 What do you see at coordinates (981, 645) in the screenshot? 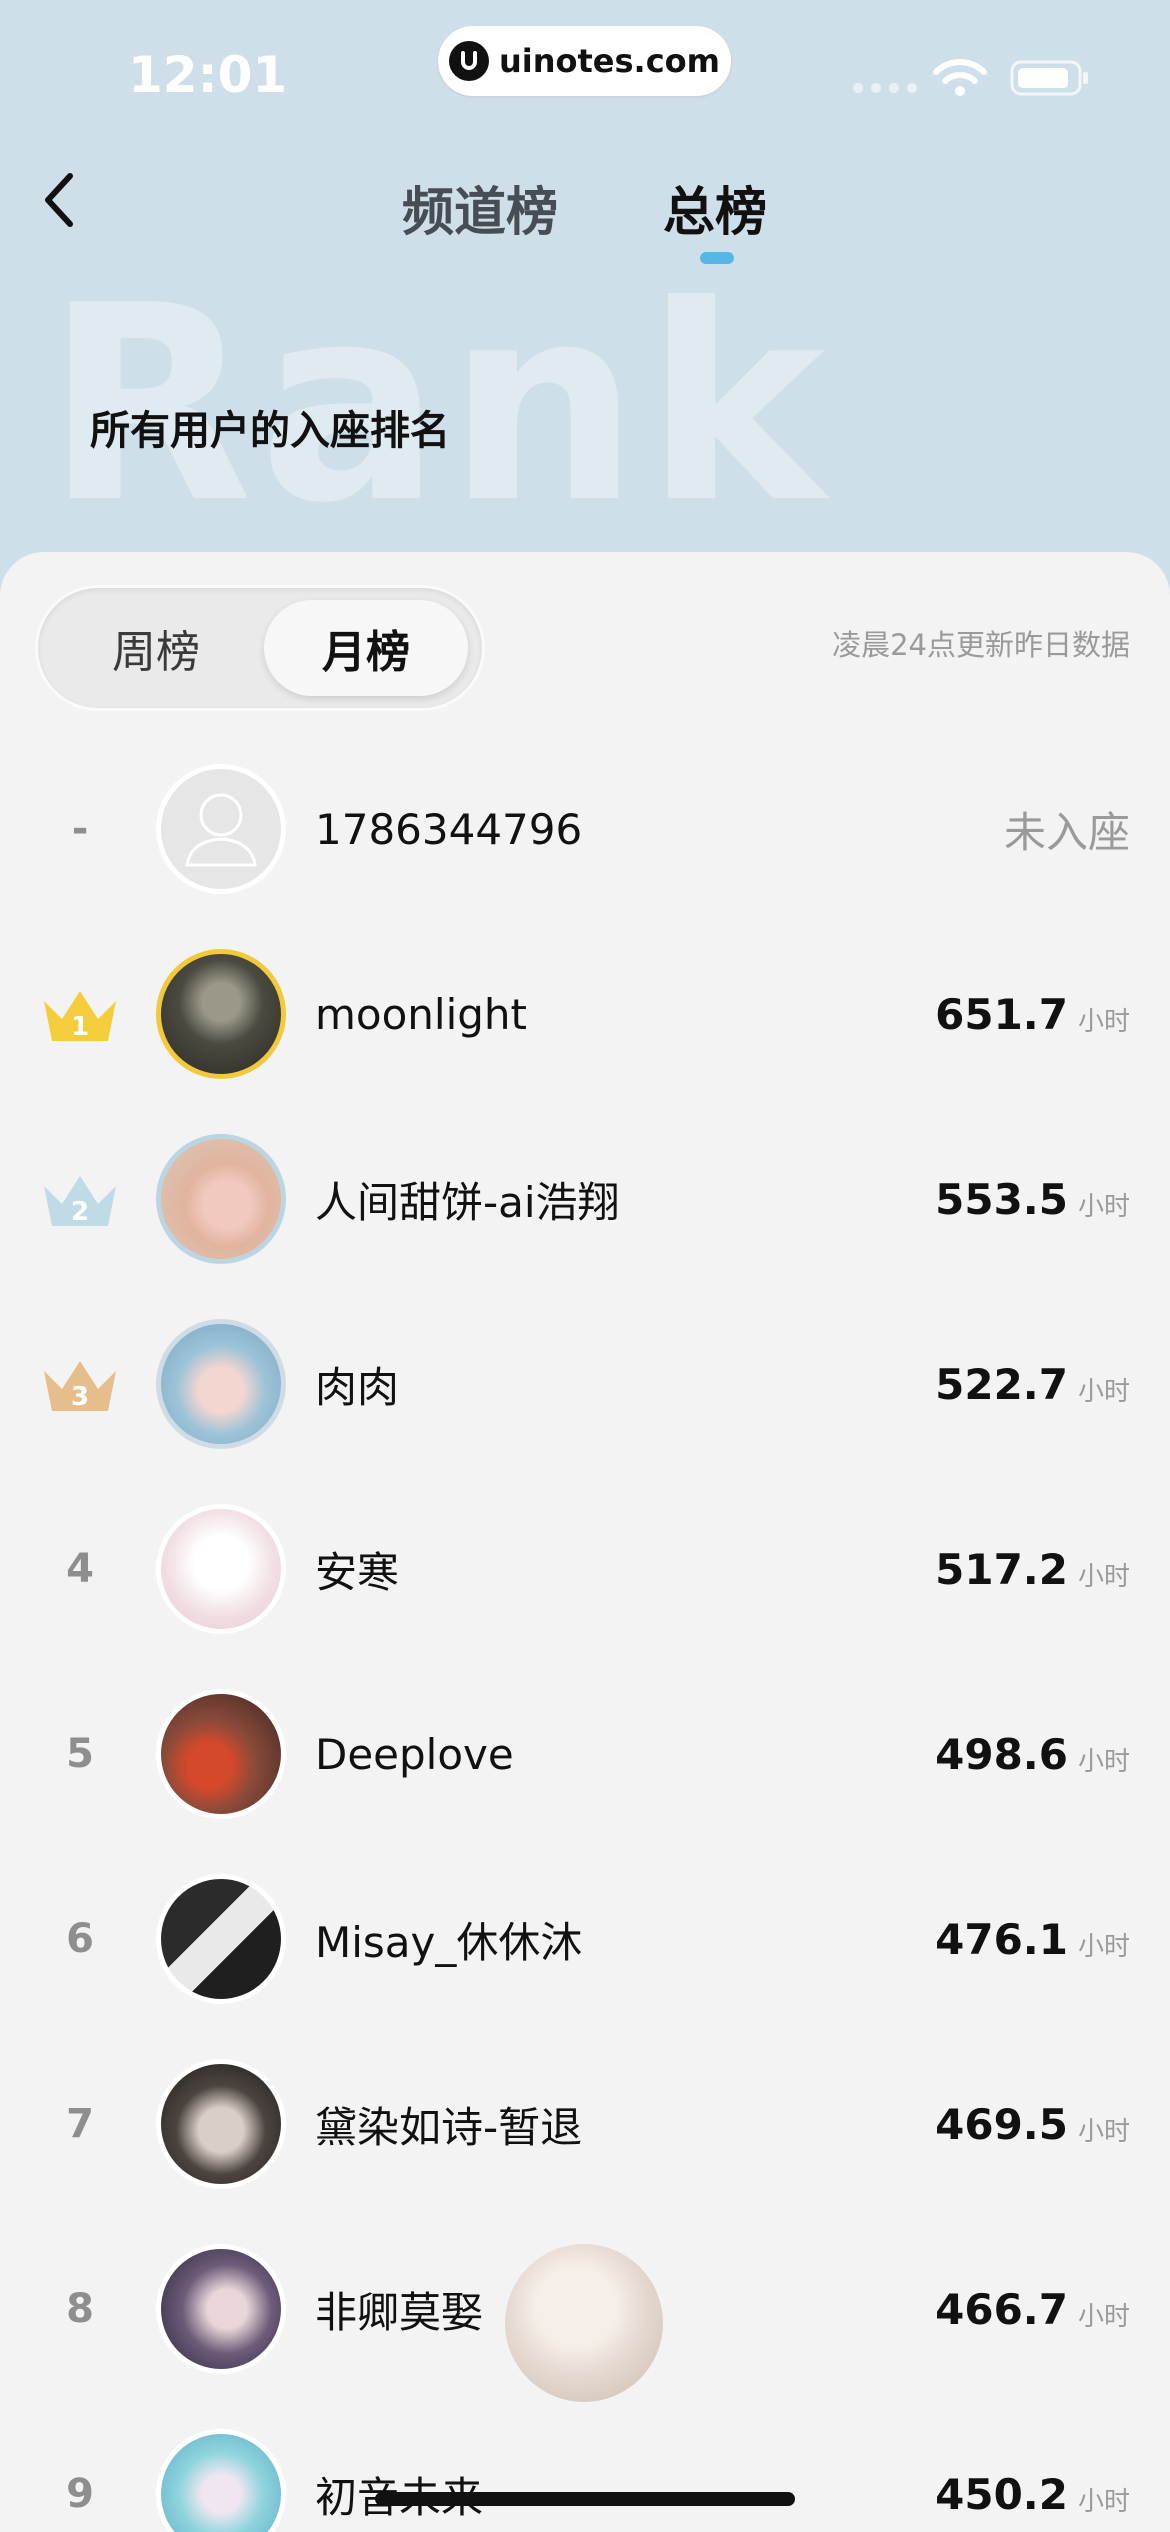
I see `update-note: 凌晨24点更新昨日数据` at bounding box center [981, 645].